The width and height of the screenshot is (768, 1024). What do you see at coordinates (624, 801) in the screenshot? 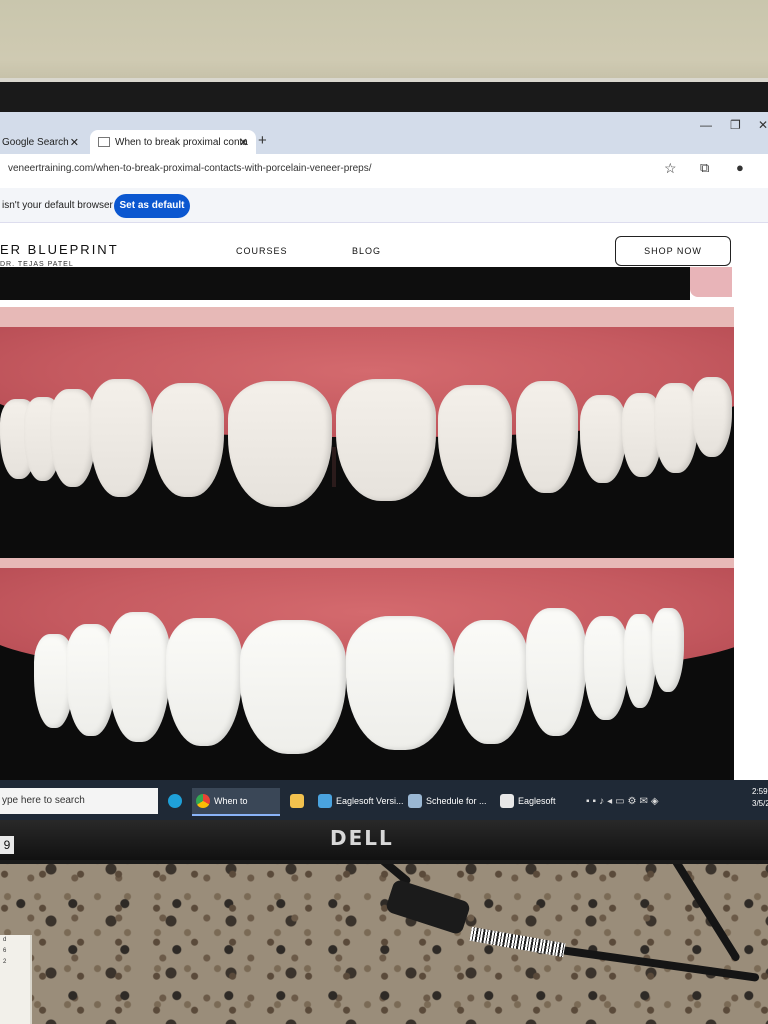
I see `system-tray-icons: ▪▪♪◂▭⚙✉◈` at bounding box center [624, 801].